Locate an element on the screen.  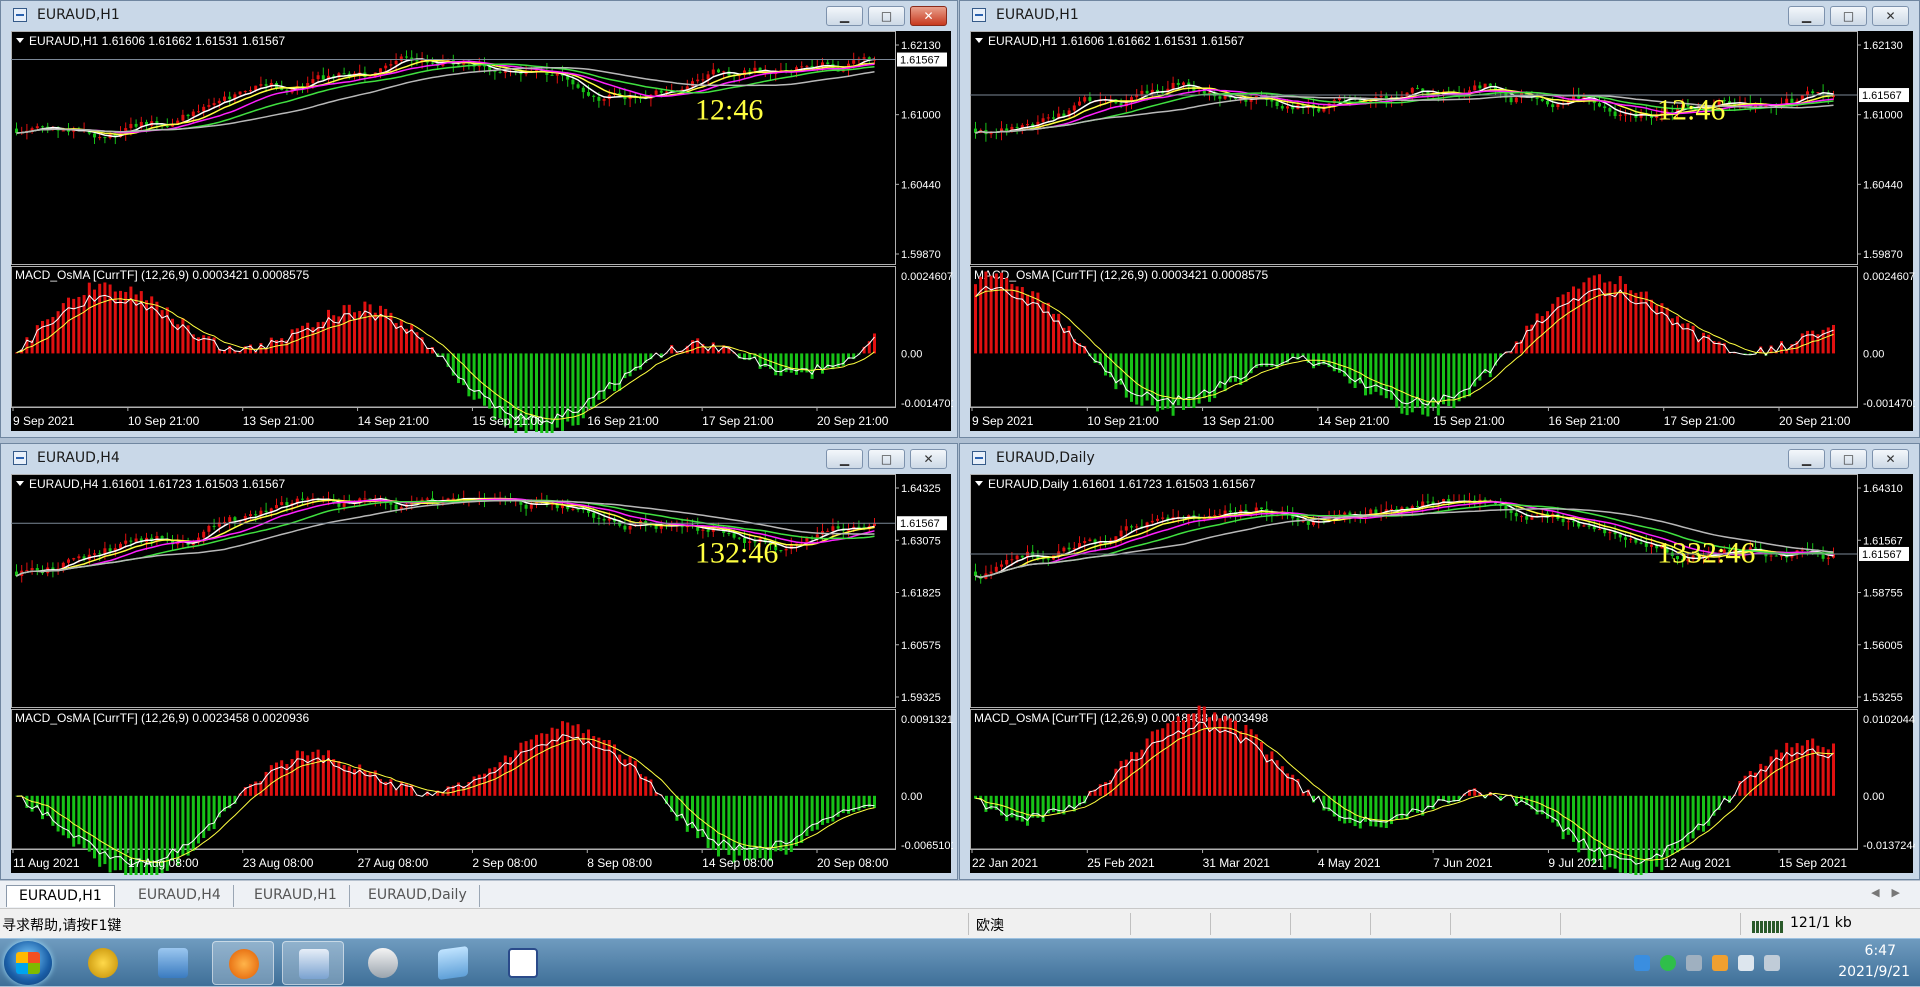
price-tick-label: 1.60575 is located at coordinates (921, 646).